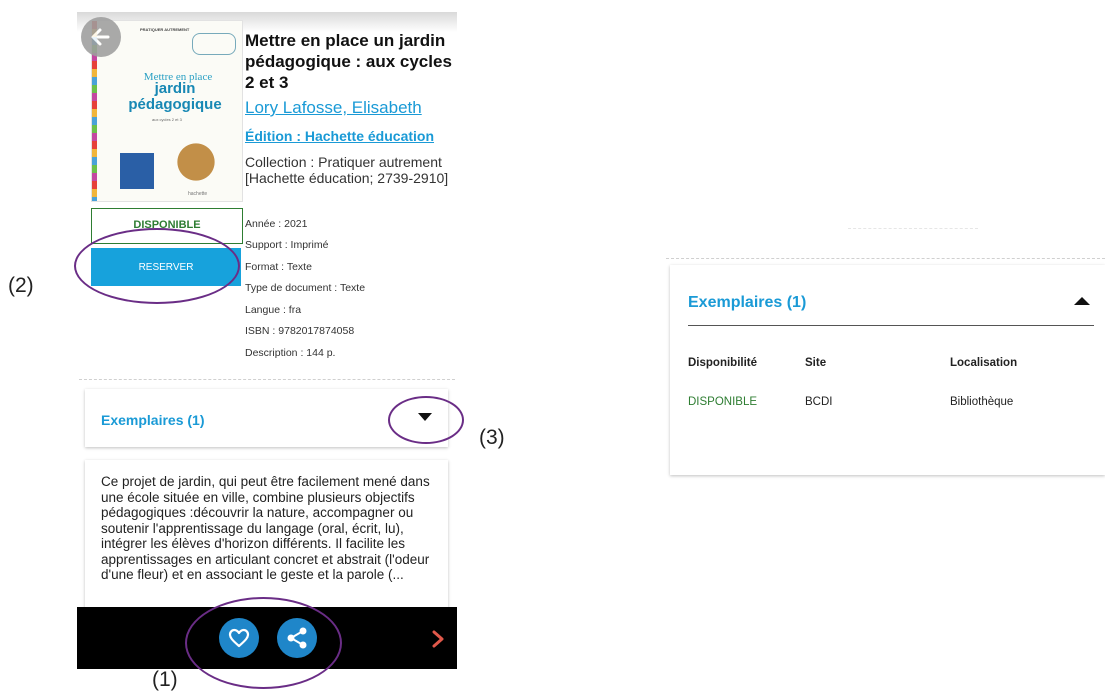 This screenshot has width=1105, height=697. I want to click on back-button, so click(101, 37).